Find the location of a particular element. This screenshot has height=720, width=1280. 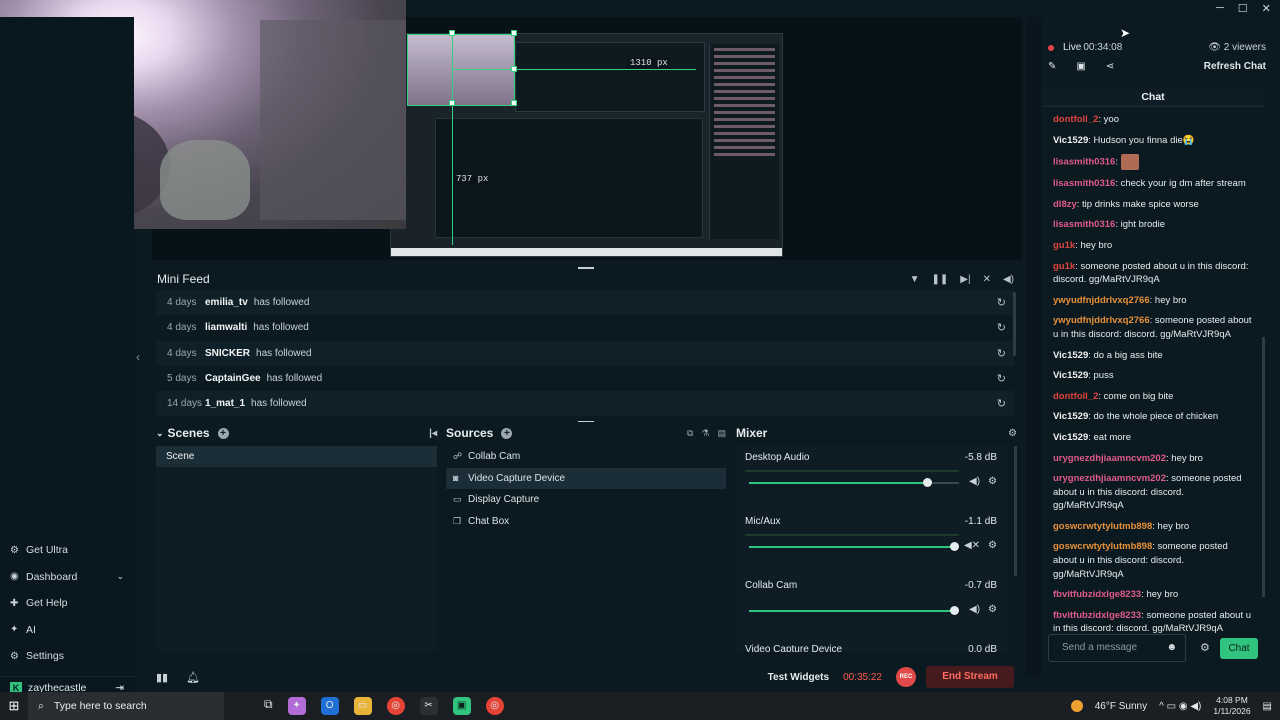

chrome-icon: ◎ is located at coordinates (395, 706).